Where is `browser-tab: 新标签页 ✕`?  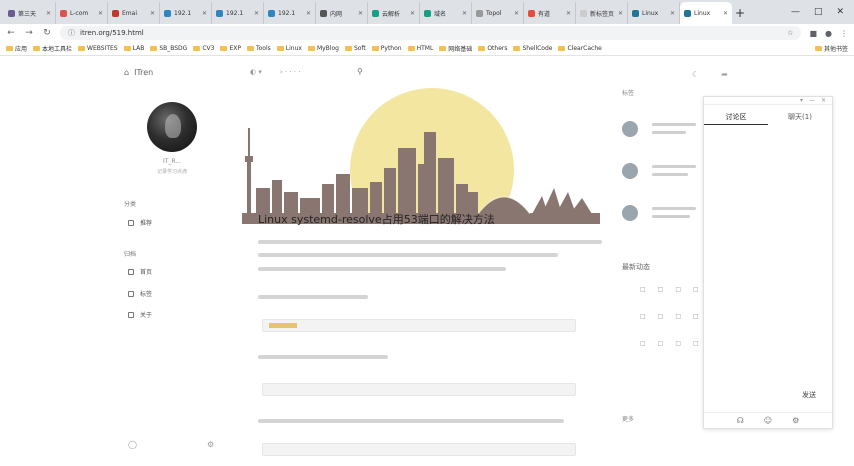
browser-tab: 新标签页 ✕ is located at coordinates (602, 13).